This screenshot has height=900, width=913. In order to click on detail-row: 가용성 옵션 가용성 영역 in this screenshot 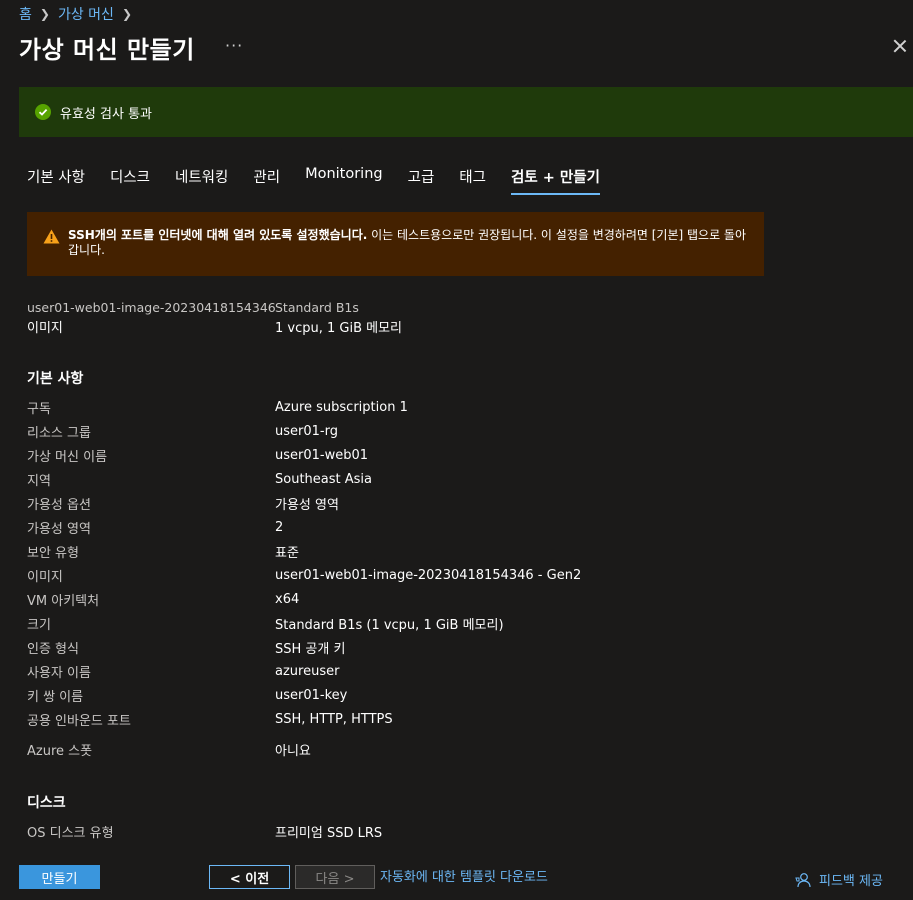, I will do `click(462, 503)`.